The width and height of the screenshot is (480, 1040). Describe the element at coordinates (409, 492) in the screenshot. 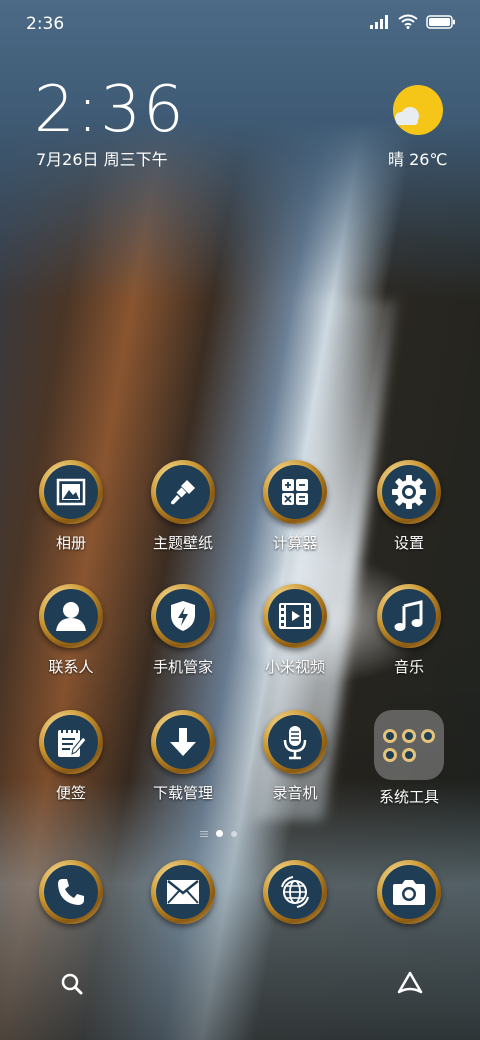

I see `gear-icon` at that location.